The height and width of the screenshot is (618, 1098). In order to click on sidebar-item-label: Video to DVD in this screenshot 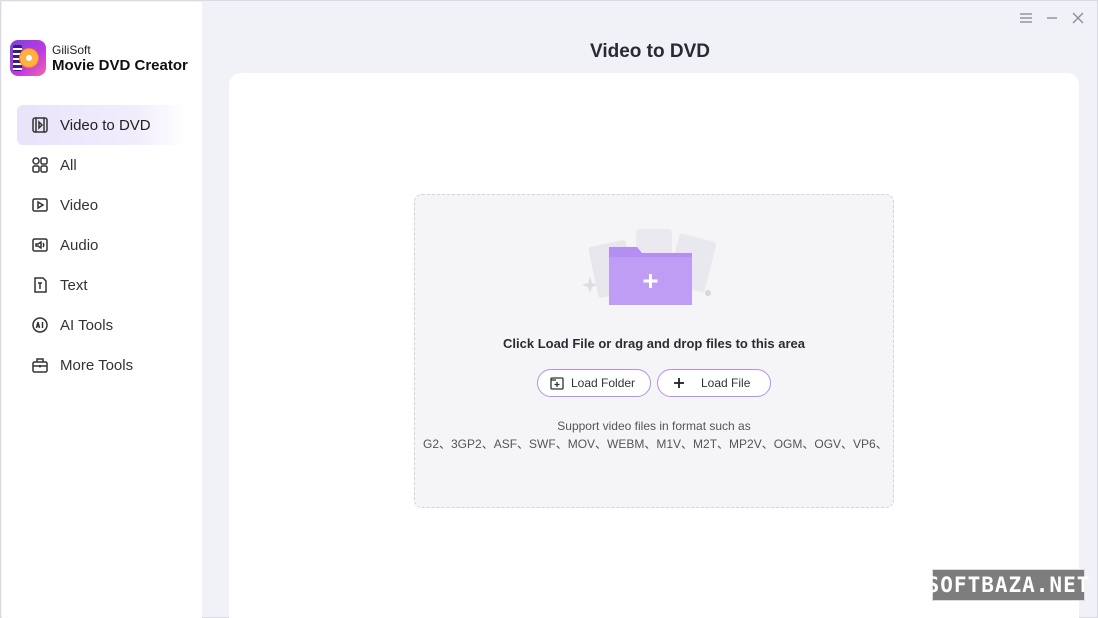, I will do `click(105, 125)`.